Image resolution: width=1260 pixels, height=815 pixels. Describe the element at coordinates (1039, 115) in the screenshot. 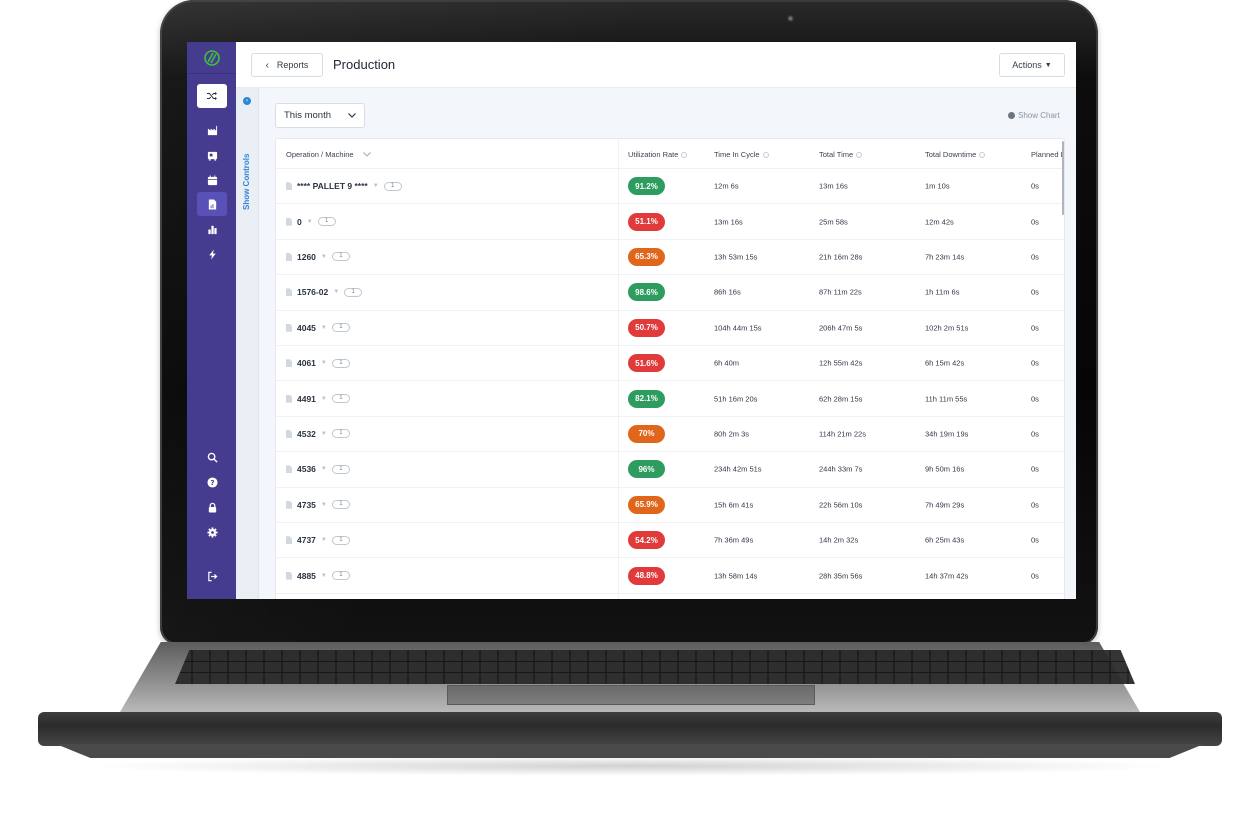

I see `show-chart-label: Show Chart` at that location.